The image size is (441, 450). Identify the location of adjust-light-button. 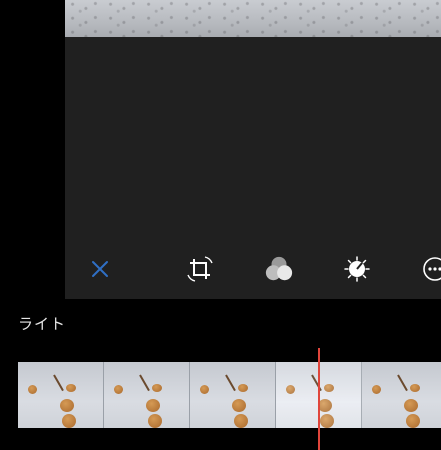
(357, 269).